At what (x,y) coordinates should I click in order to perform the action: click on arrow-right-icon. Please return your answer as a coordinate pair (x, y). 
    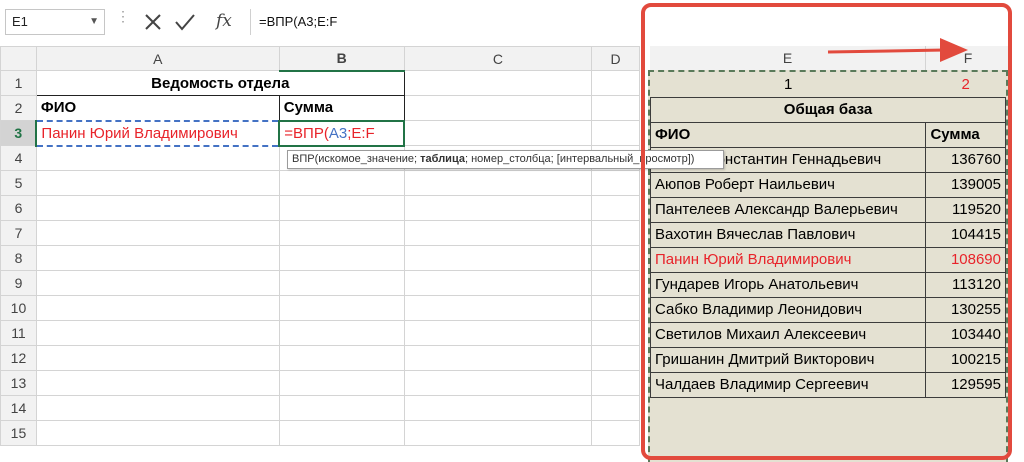
    Looking at the image, I should click on (897, 50).